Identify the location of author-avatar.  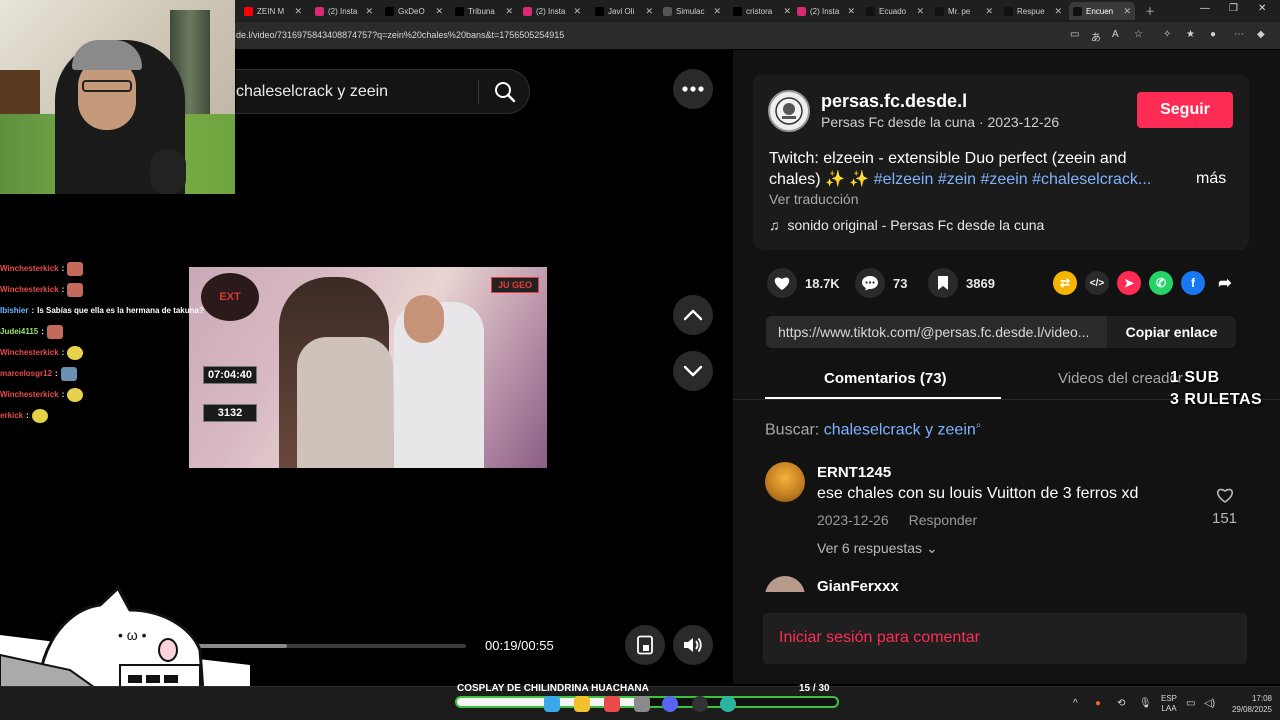
(789, 111).